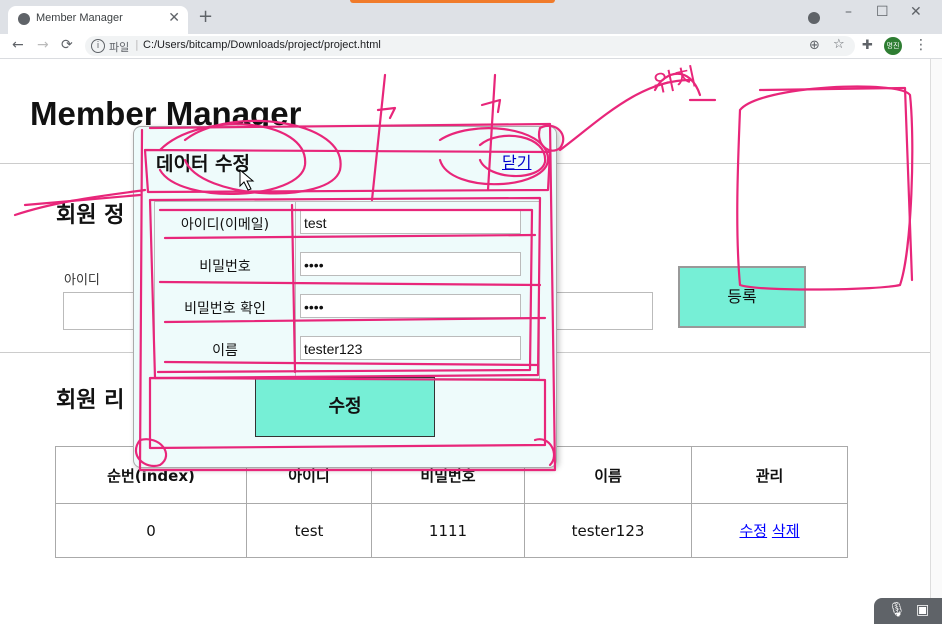 The height and width of the screenshot is (624, 942). I want to click on delete-link: 삭제, so click(786, 531).